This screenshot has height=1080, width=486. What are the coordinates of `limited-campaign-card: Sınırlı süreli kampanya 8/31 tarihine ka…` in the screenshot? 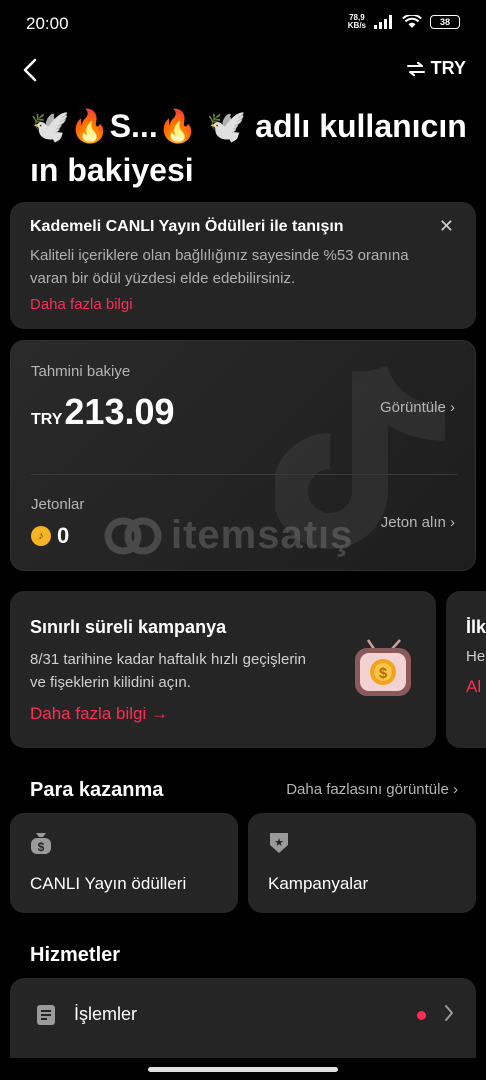 It's located at (223, 669).